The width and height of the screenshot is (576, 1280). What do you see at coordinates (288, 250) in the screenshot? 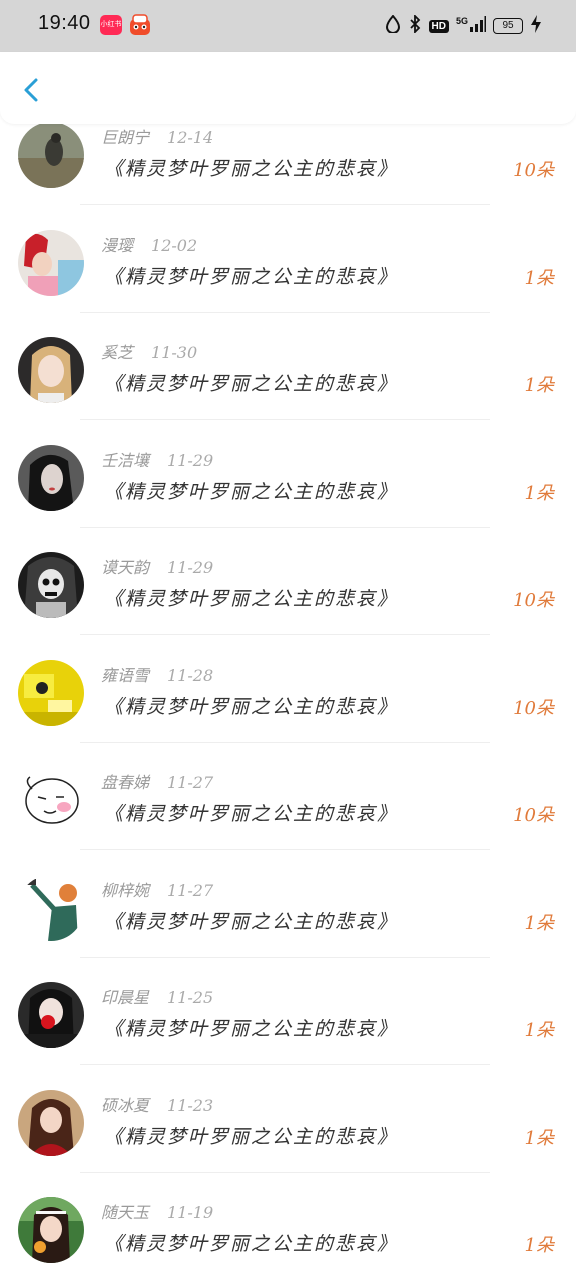
I see `list-item: 漫璎 12-02 《精灵梦叶罗丽之公主的悲哀》 1朵` at bounding box center [288, 250].